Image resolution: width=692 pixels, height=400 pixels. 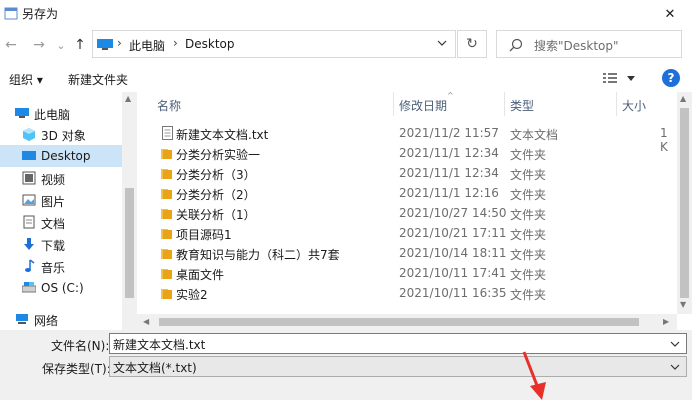 I want to click on 3d-objects-icon, so click(x=29, y=134).